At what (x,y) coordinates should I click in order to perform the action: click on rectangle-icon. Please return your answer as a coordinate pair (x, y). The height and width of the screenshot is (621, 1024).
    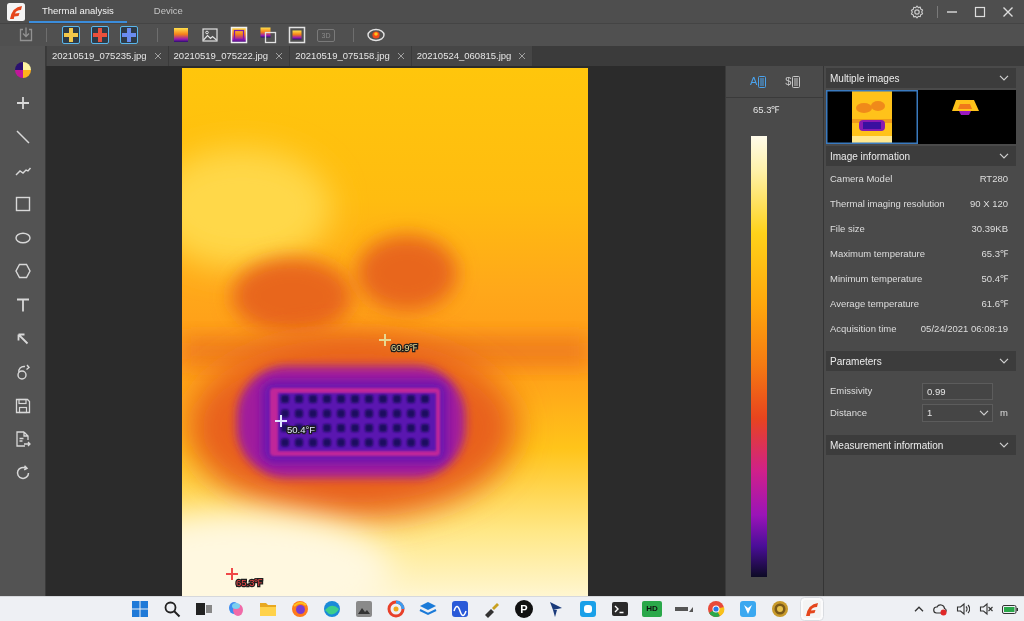
    Looking at the image, I should click on (22, 204).